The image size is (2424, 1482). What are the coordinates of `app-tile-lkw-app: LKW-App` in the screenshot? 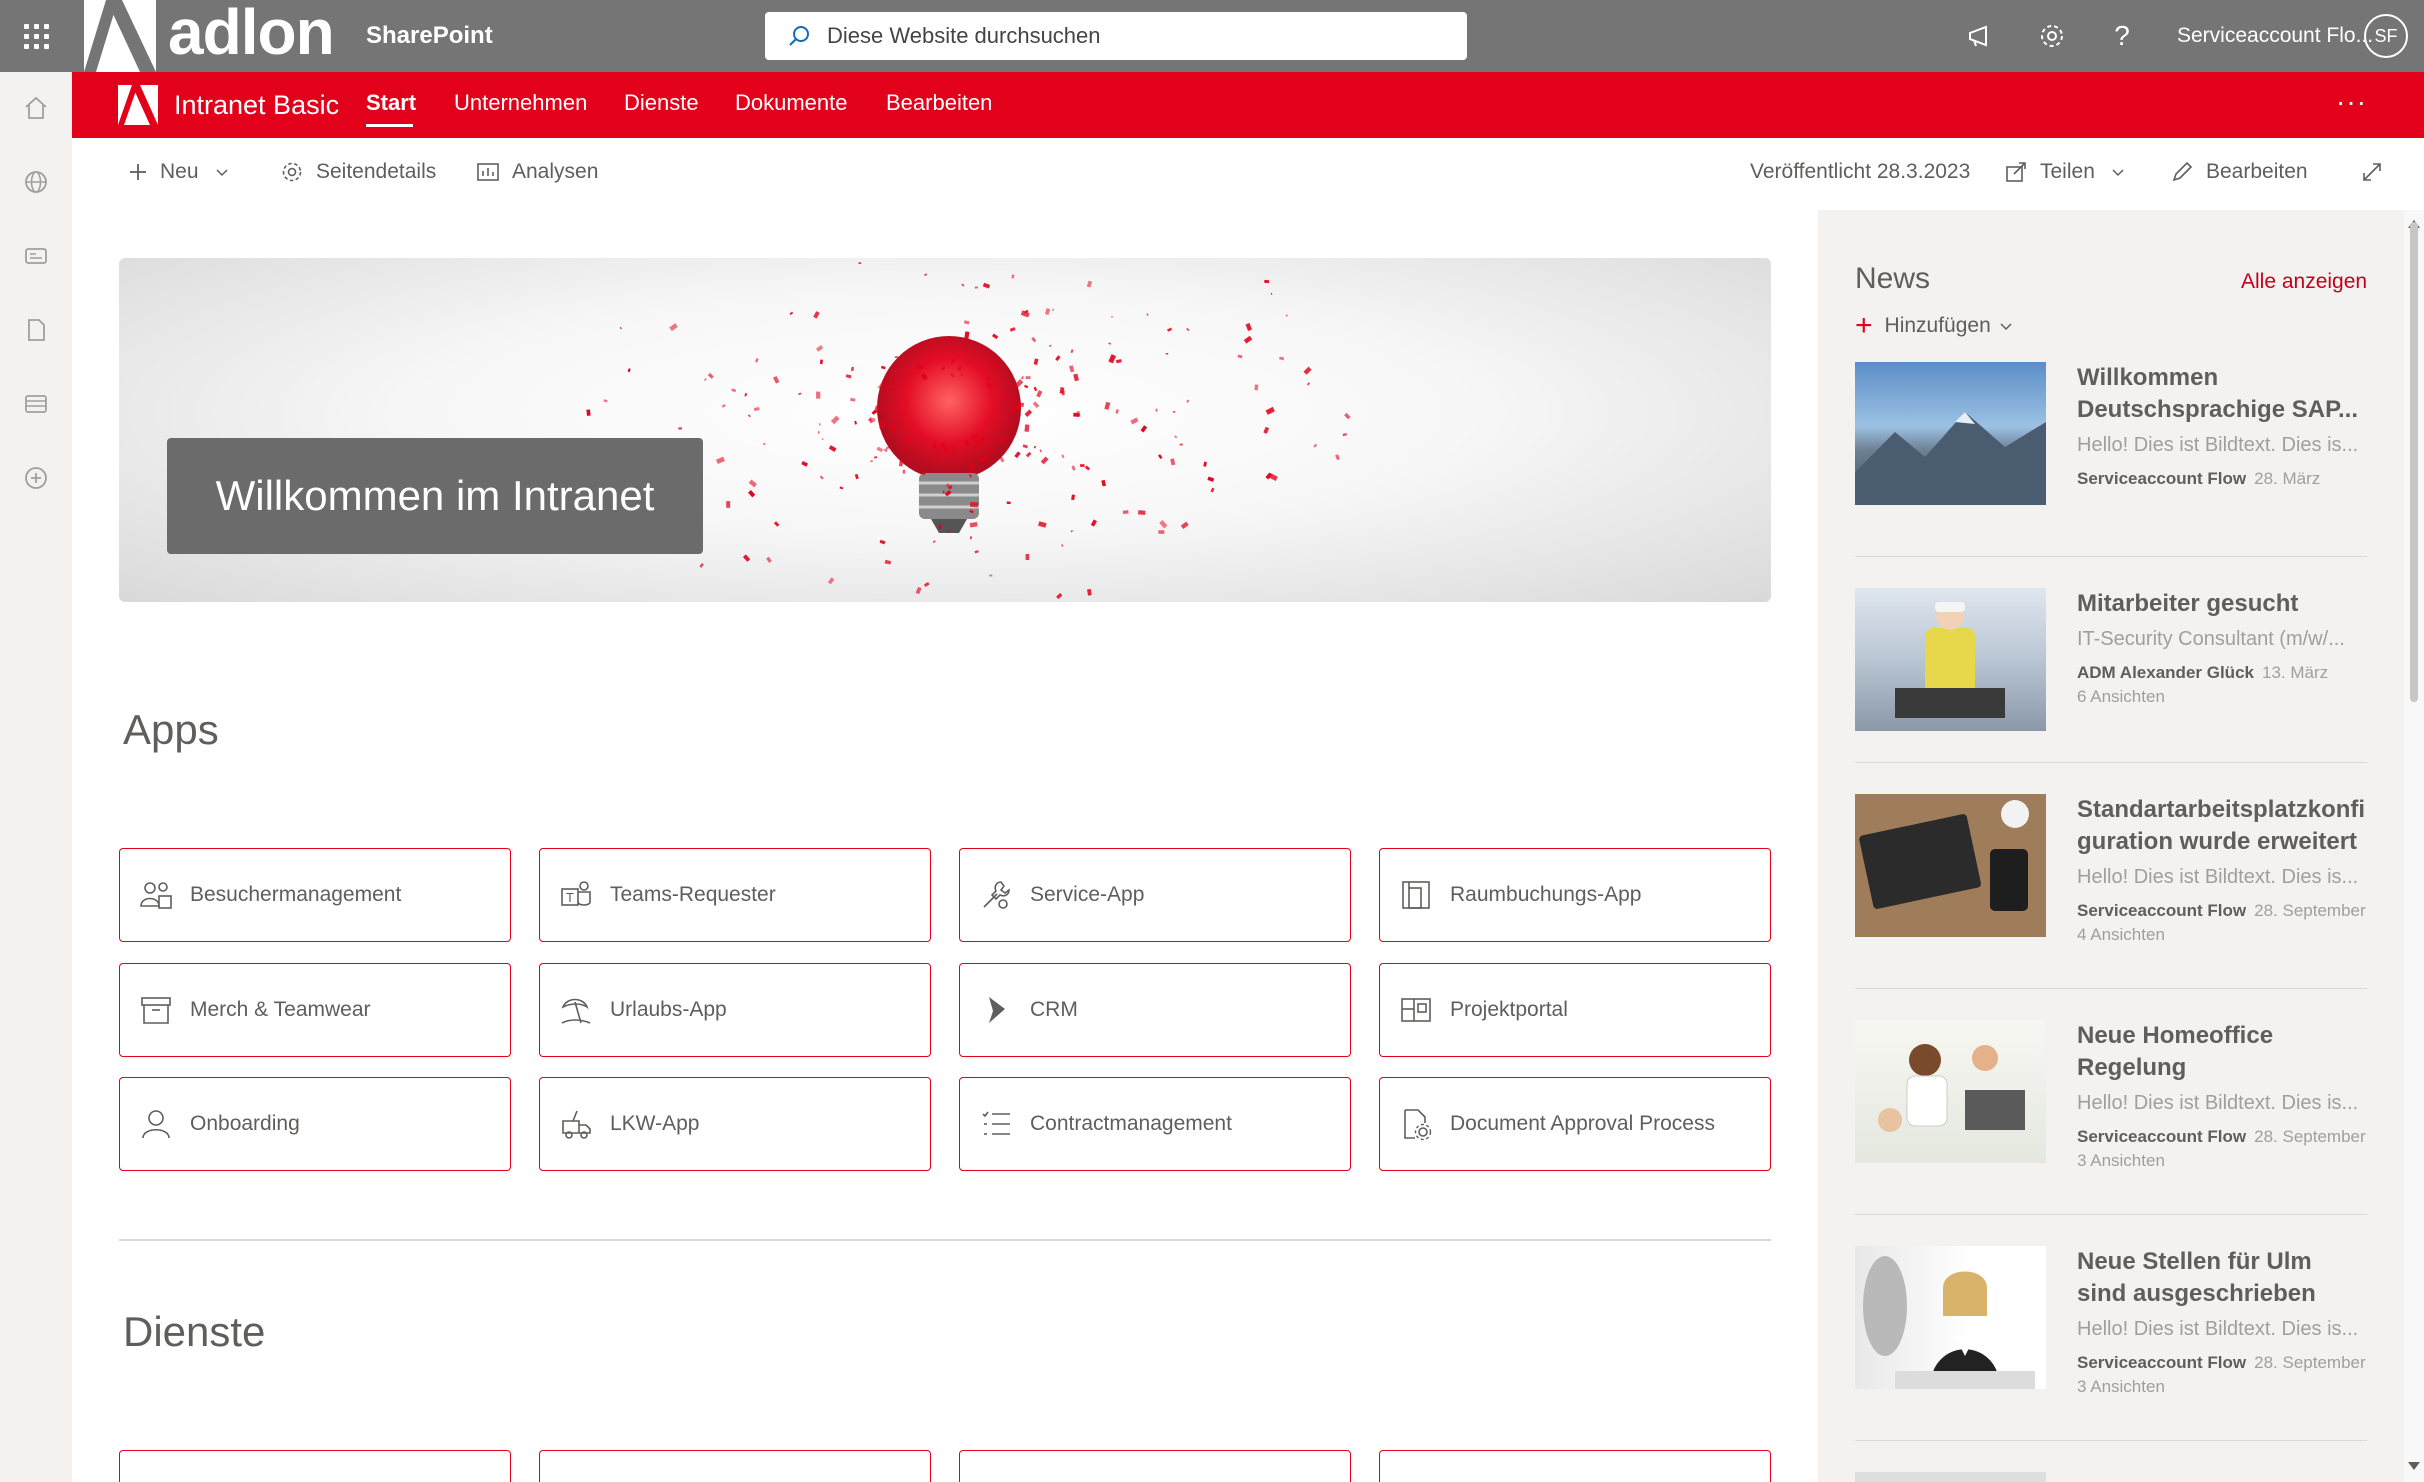 It's located at (735, 1124).